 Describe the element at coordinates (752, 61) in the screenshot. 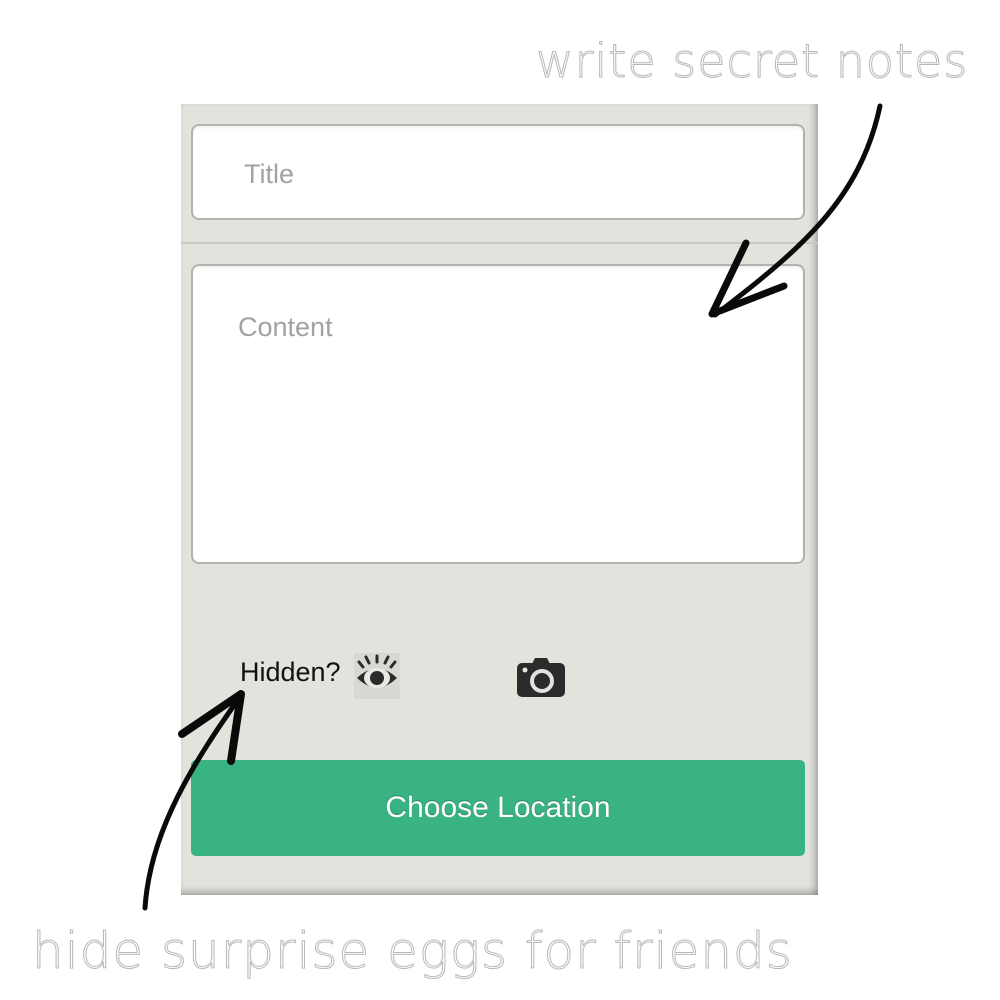

I see `caption-write-secret-notes: write secret notes` at that location.